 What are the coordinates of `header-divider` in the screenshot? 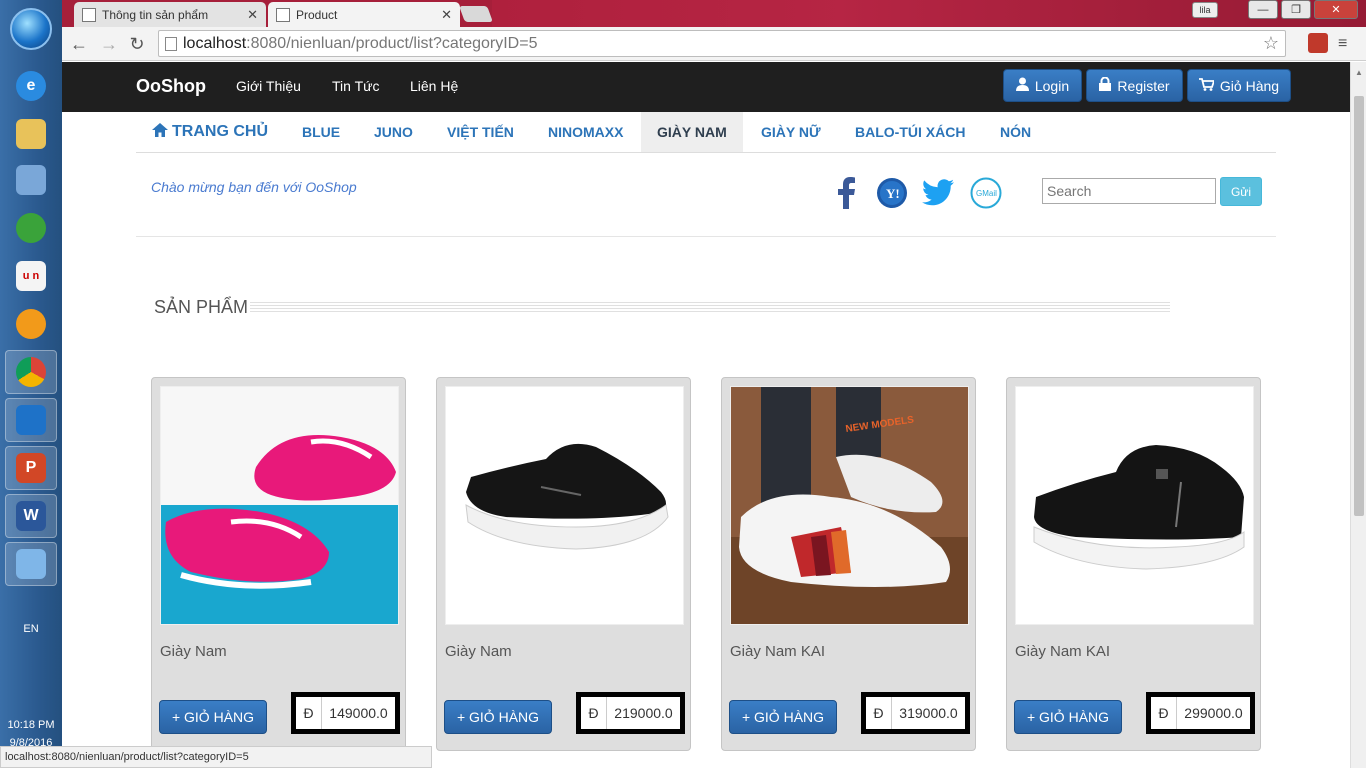 It's located at (706, 236).